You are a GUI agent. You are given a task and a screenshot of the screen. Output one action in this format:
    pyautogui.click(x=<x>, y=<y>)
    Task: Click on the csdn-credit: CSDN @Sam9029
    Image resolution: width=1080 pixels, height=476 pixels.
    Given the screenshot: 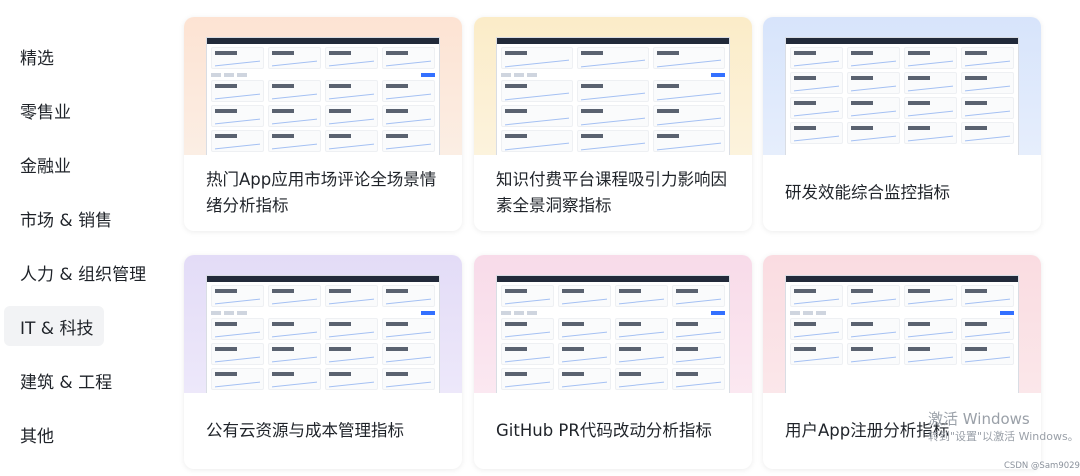 What is the action you would take?
    pyautogui.click(x=1042, y=466)
    